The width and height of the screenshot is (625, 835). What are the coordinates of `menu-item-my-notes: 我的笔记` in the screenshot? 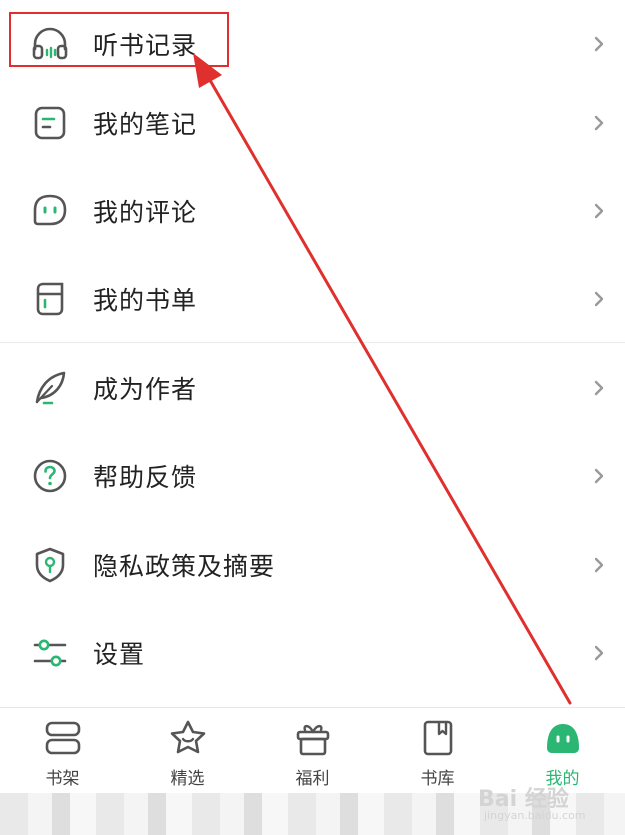 It's located at (312, 123).